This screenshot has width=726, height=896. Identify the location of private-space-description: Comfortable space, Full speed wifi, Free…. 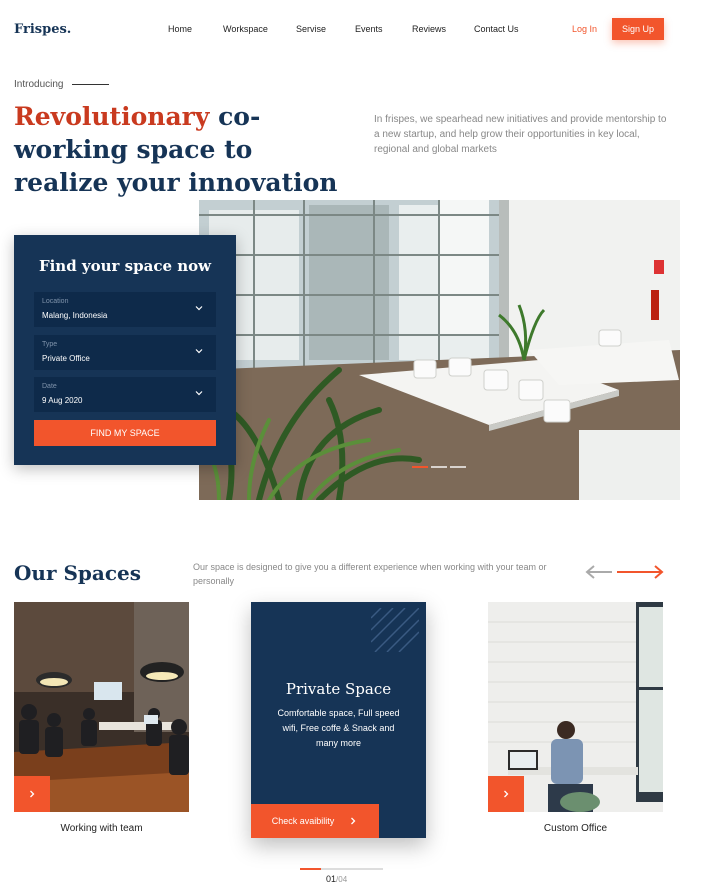
(338, 728).